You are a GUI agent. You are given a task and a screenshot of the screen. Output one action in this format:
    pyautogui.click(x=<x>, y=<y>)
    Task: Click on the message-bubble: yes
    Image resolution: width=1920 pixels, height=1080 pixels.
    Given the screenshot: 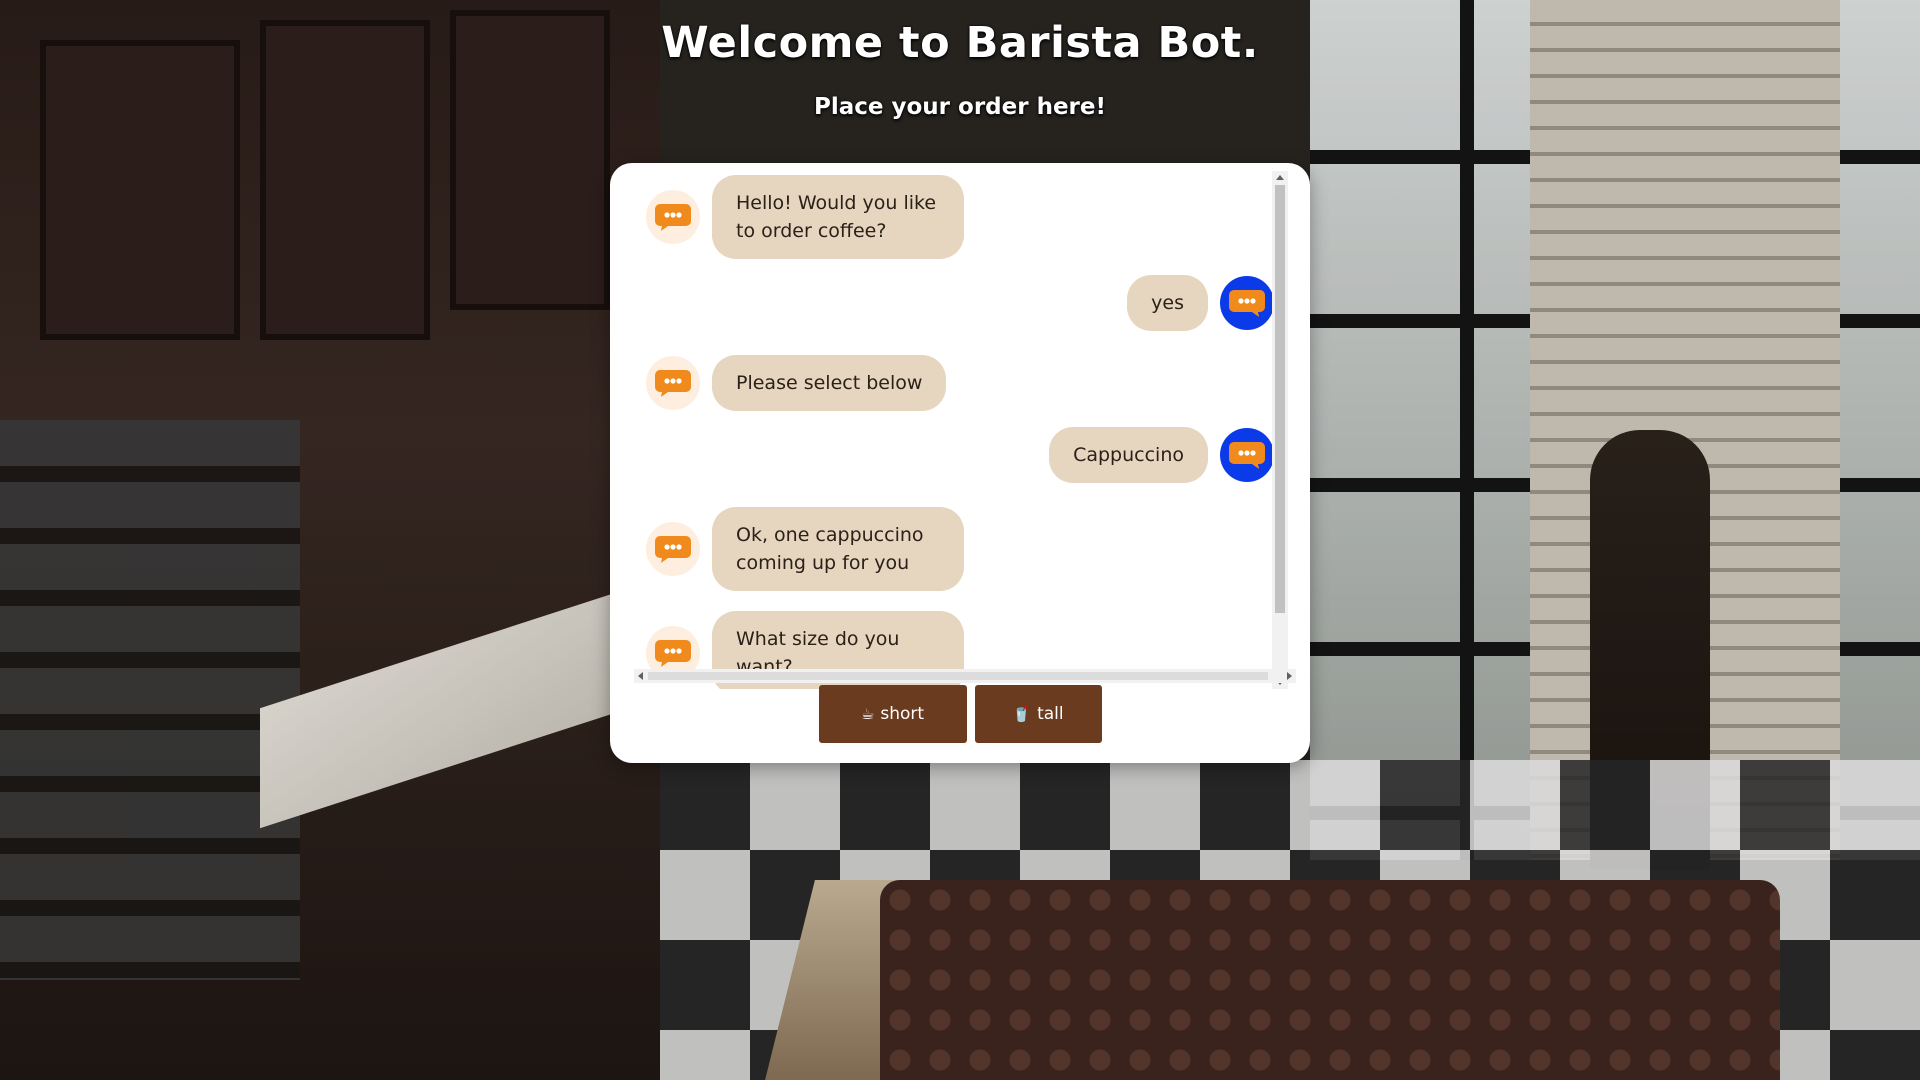 What is the action you would take?
    pyautogui.click(x=1167, y=303)
    